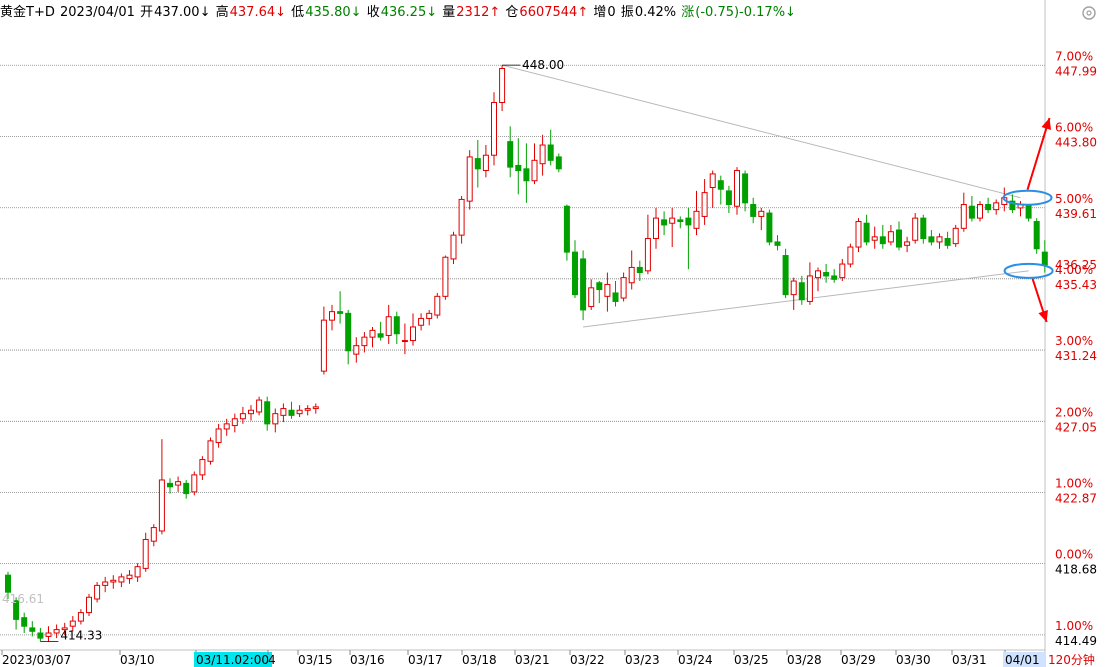 The width and height of the screenshot is (1106, 667). Describe the element at coordinates (1071, 659) in the screenshot. I see `period-label: 120分钟` at that location.